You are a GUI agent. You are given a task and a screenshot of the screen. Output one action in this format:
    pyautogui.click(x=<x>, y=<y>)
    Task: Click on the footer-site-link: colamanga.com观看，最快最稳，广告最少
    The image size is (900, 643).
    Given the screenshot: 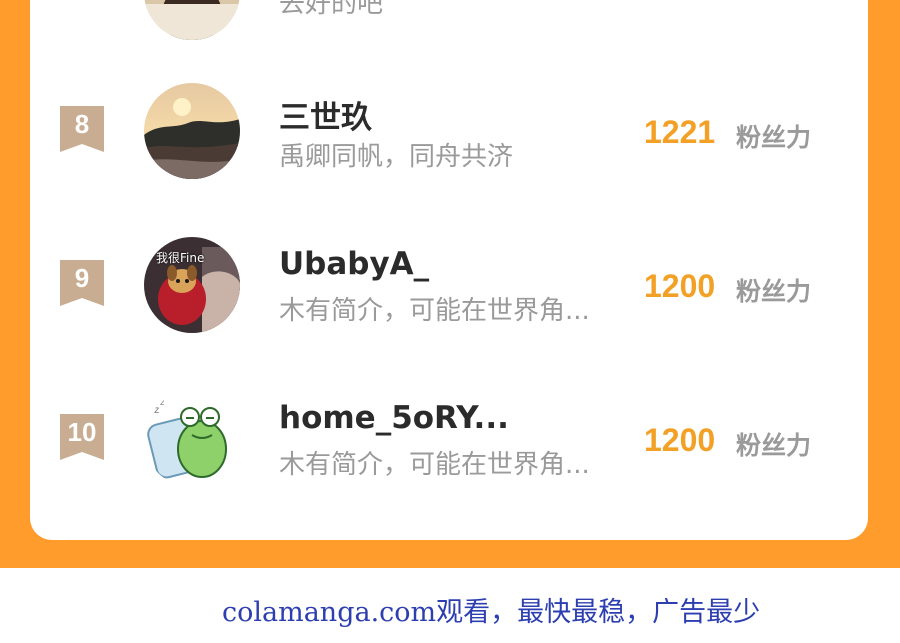 What is the action you would take?
    pyautogui.click(x=491, y=609)
    